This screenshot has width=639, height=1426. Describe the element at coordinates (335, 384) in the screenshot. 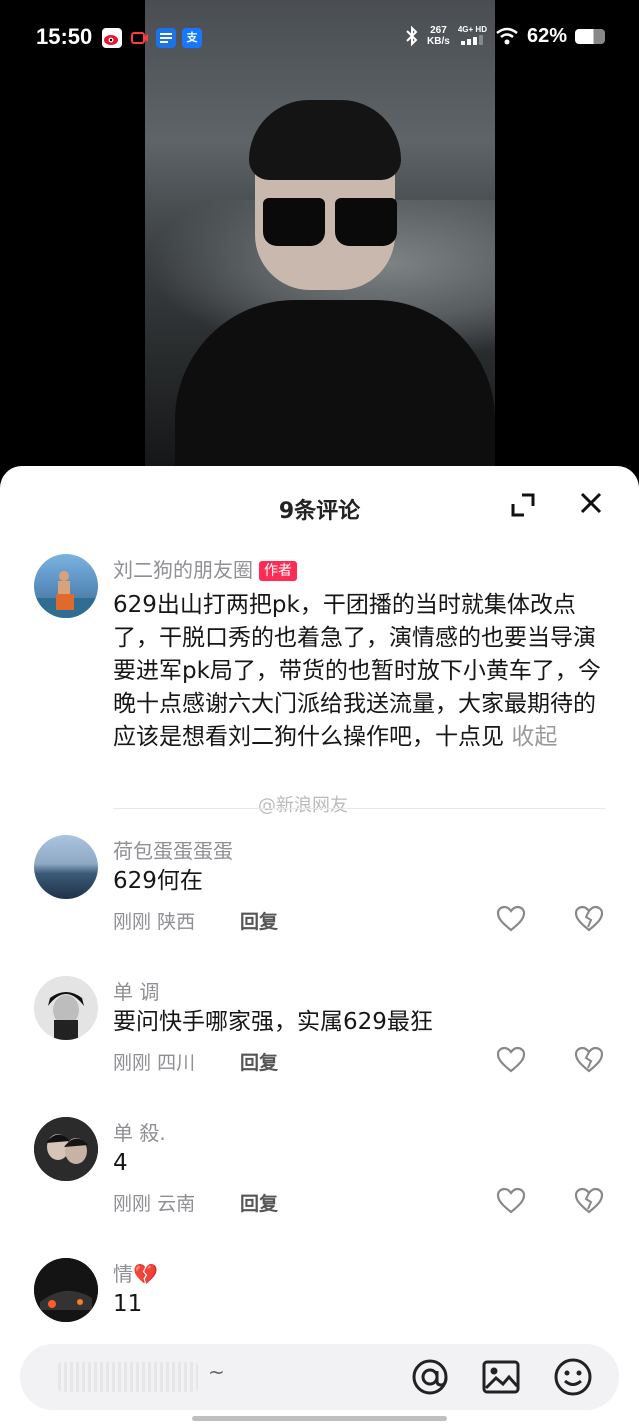

I see `video-person-body` at that location.